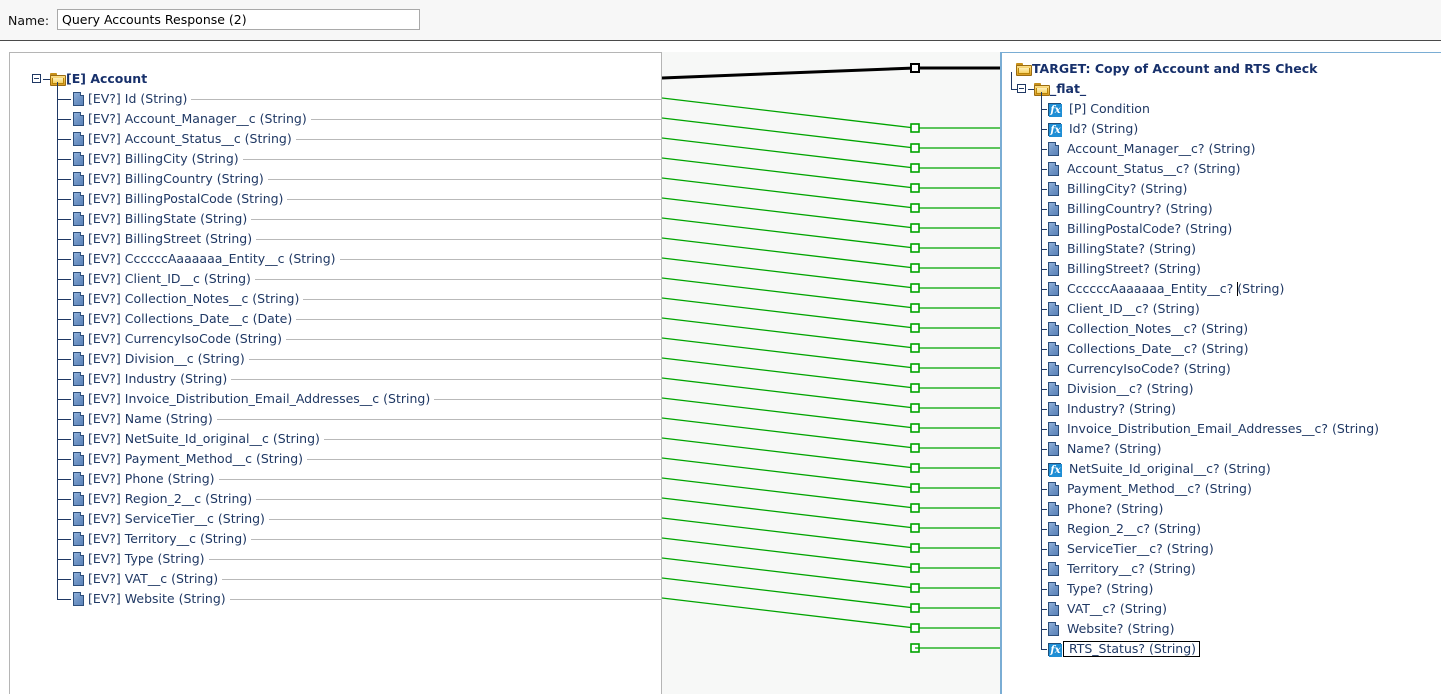 The width and height of the screenshot is (1441, 694). I want to click on source-field-row: [EV?] BillingPostalCode (String), so click(178, 199).